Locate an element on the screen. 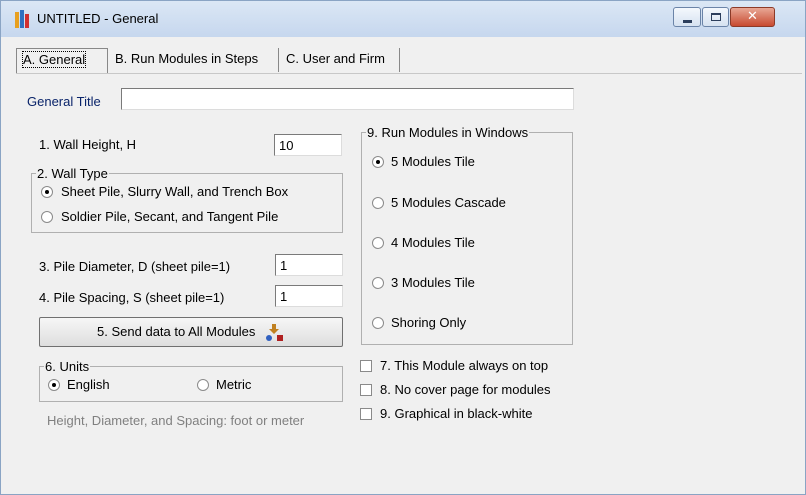 This screenshot has height=495, width=806. units-radio-english is located at coordinates (54, 385).